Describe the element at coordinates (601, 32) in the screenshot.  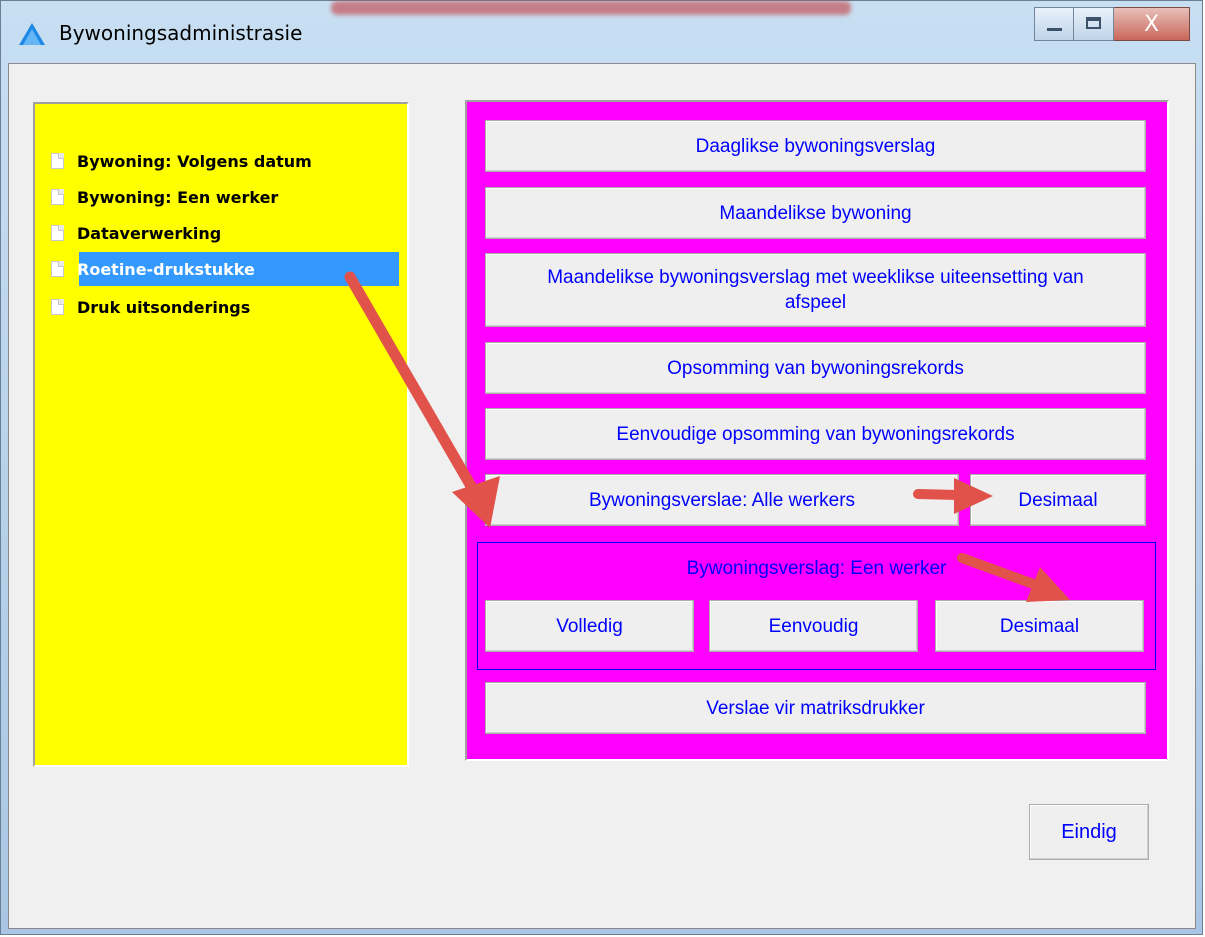
I see `title-bar: Bywoningsadministrasie X` at that location.